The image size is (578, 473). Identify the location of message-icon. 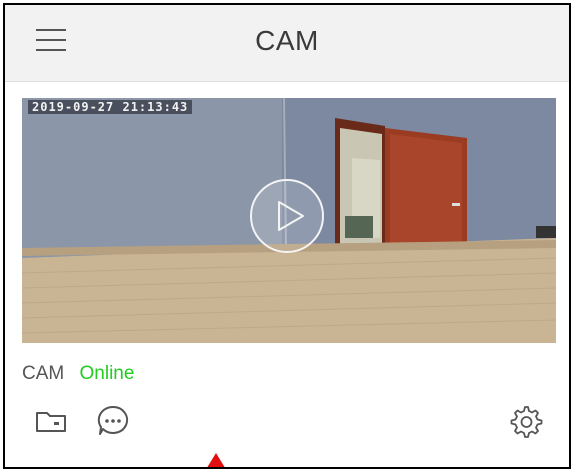
(113, 421).